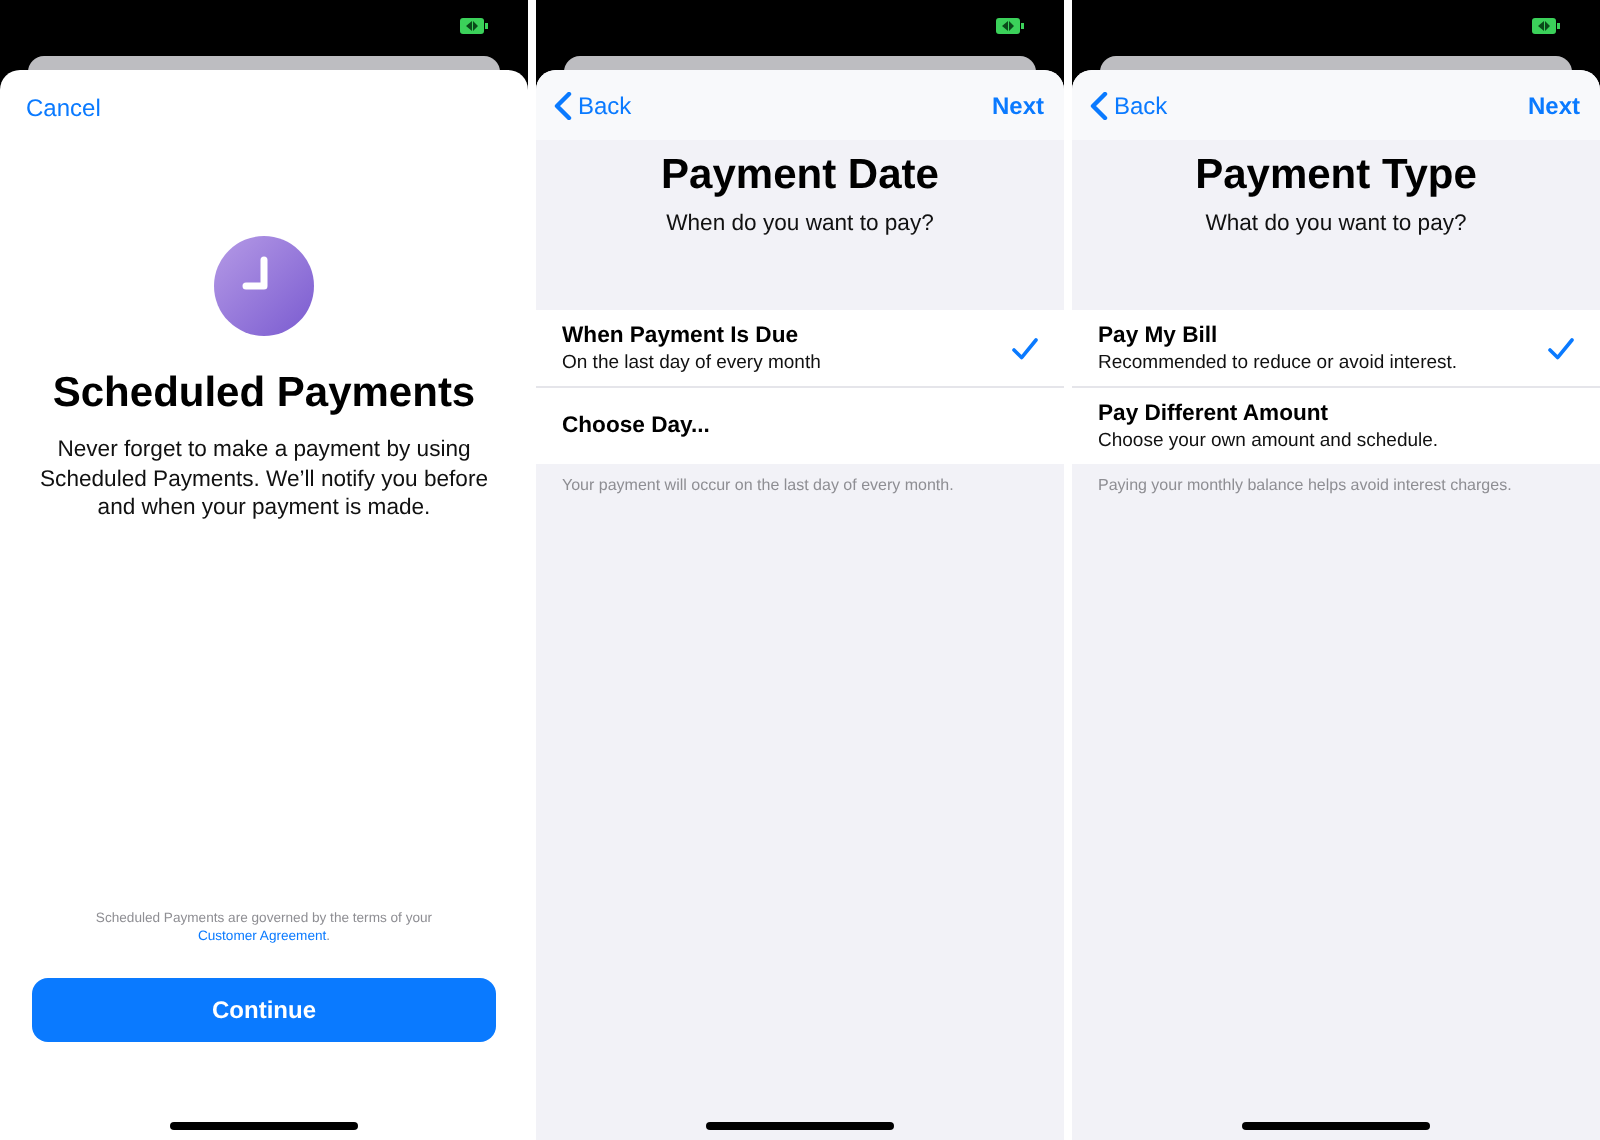  Describe the element at coordinates (1336, 426) in the screenshot. I see `option-row: Pay Different Amount Choose your own amount and schedule.` at that location.